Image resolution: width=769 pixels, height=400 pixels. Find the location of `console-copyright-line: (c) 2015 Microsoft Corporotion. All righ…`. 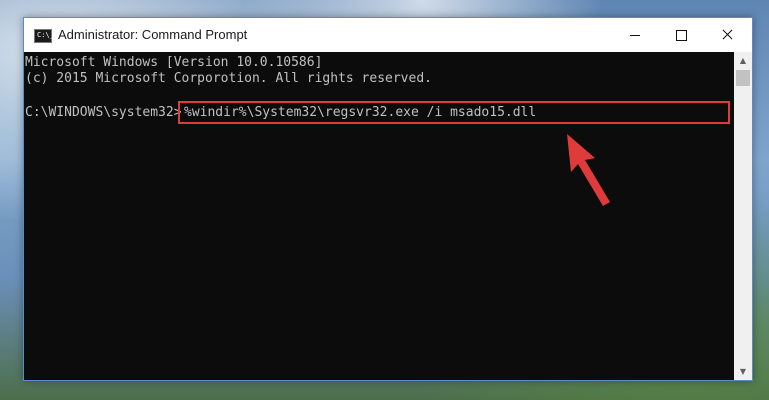

console-copyright-line: (c) 2015 Microsoft Corporotion. All righ… is located at coordinates (228, 78).